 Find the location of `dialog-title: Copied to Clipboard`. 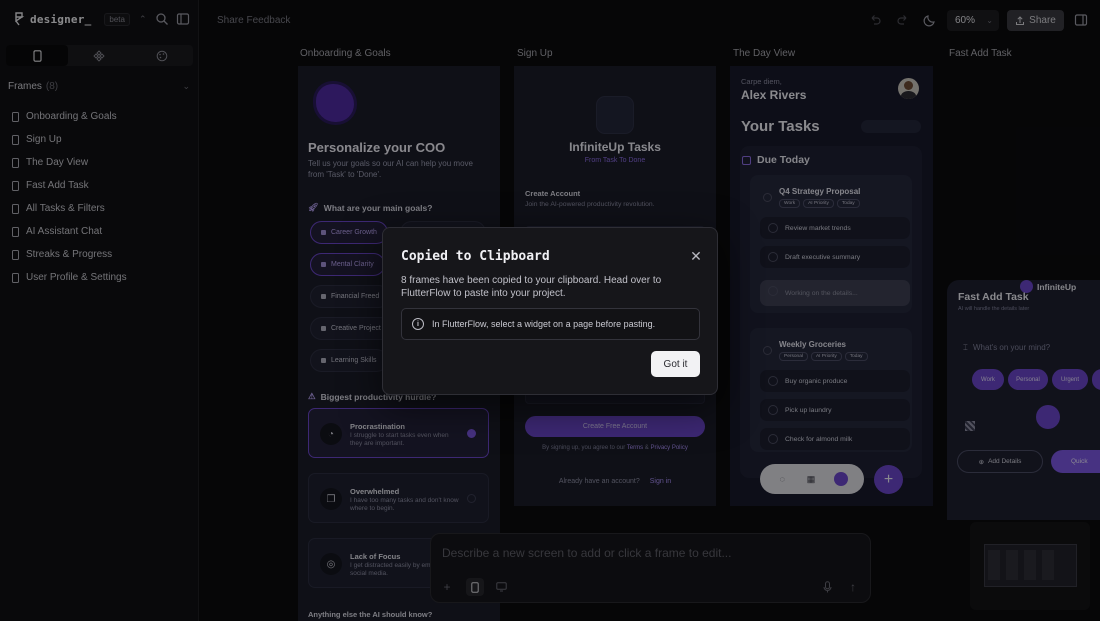

dialog-title: Copied to Clipboard is located at coordinates (475, 256).